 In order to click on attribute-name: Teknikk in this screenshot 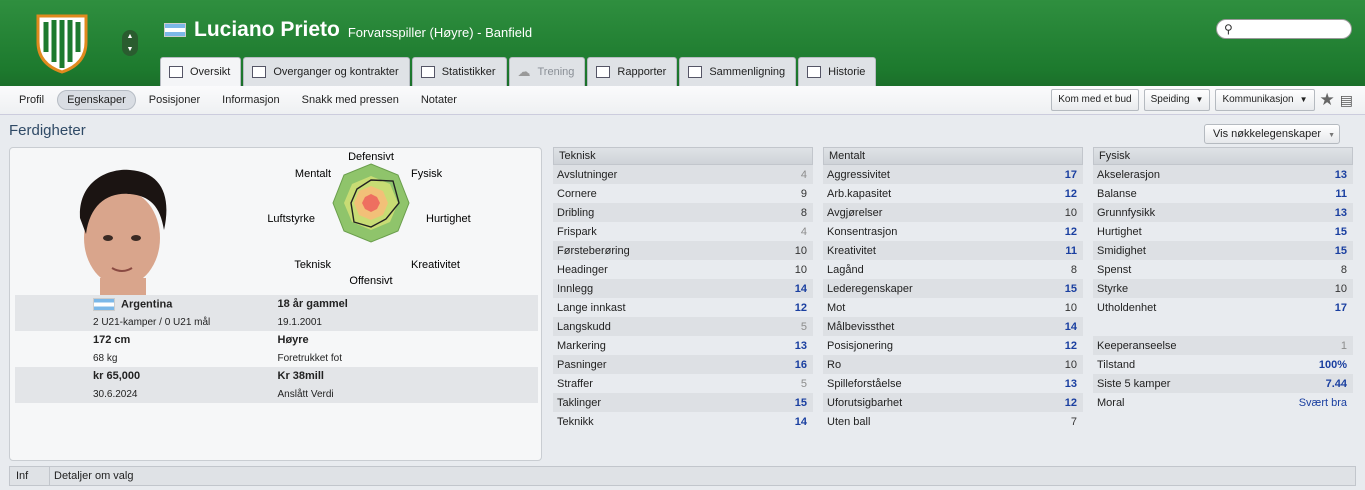, I will do `click(575, 421)`.